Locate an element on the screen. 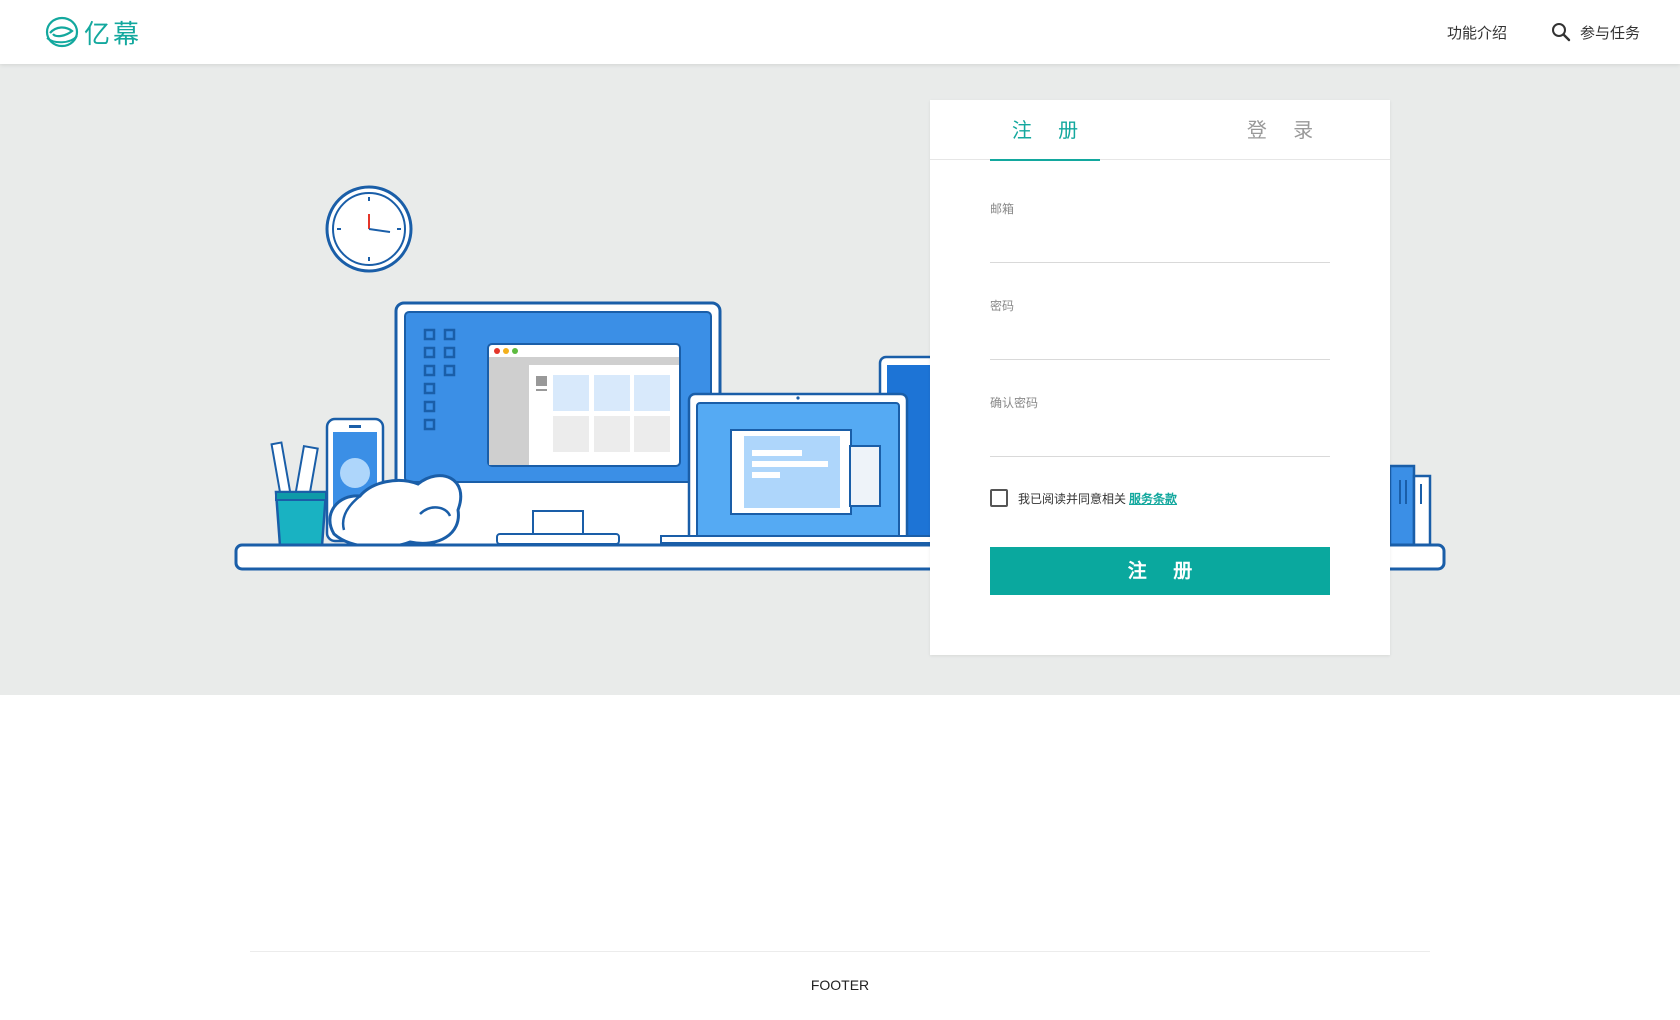 Image resolution: width=1680 pixels, height=1020 pixels. confirm-password-field-group: 确认密码 is located at coordinates (1160, 425).